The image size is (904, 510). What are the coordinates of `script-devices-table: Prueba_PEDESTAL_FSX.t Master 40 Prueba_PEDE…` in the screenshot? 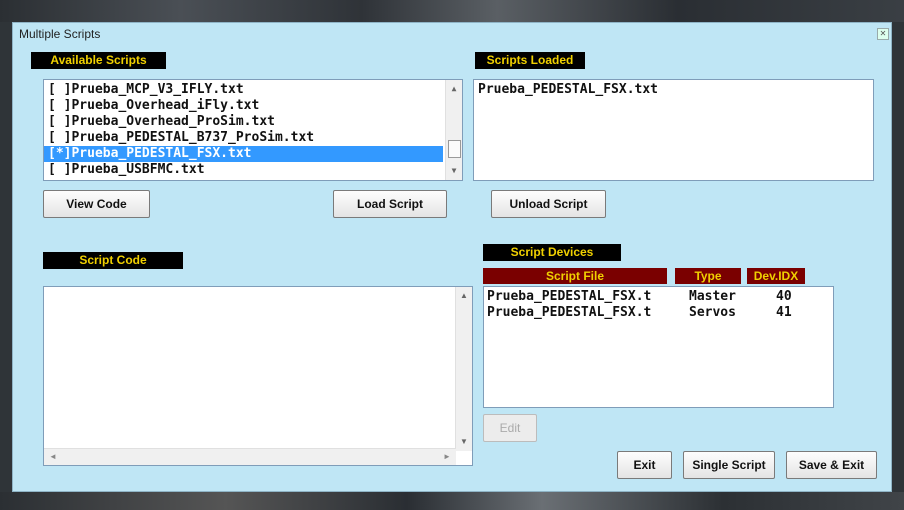 It's located at (658, 347).